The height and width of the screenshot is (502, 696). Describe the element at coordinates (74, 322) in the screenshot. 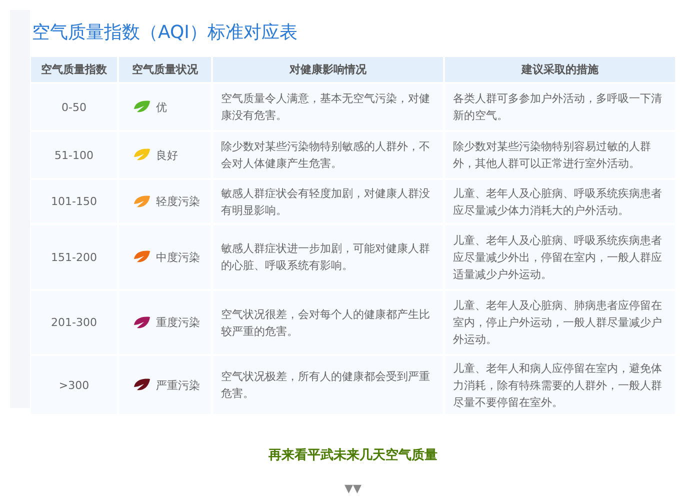

I see `table-cell: 201-300` at that location.